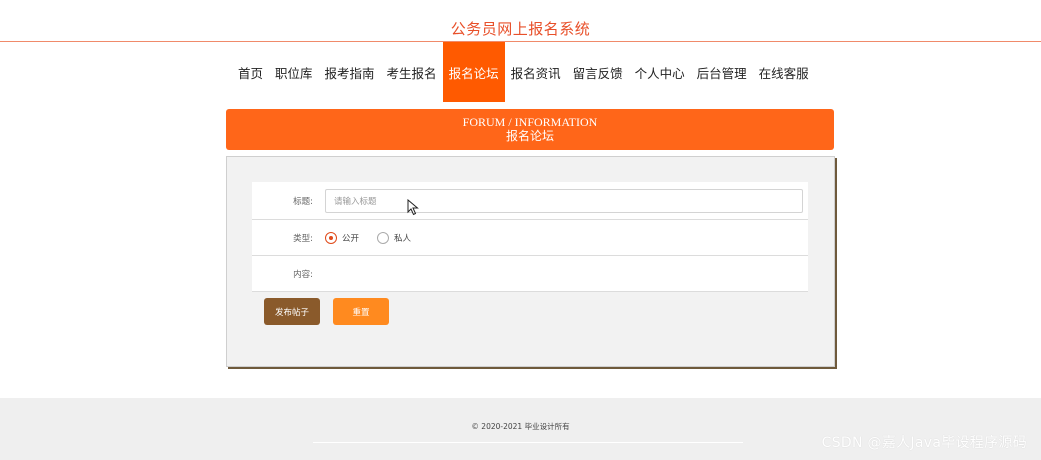  I want to click on radio-private: 私人, so click(394, 237).